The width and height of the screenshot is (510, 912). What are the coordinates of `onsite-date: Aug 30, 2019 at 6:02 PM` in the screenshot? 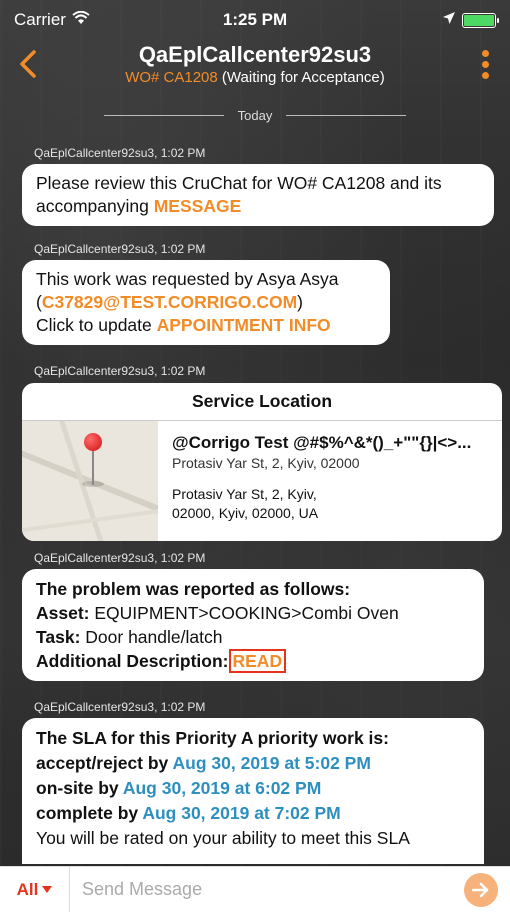 It's located at (222, 788).